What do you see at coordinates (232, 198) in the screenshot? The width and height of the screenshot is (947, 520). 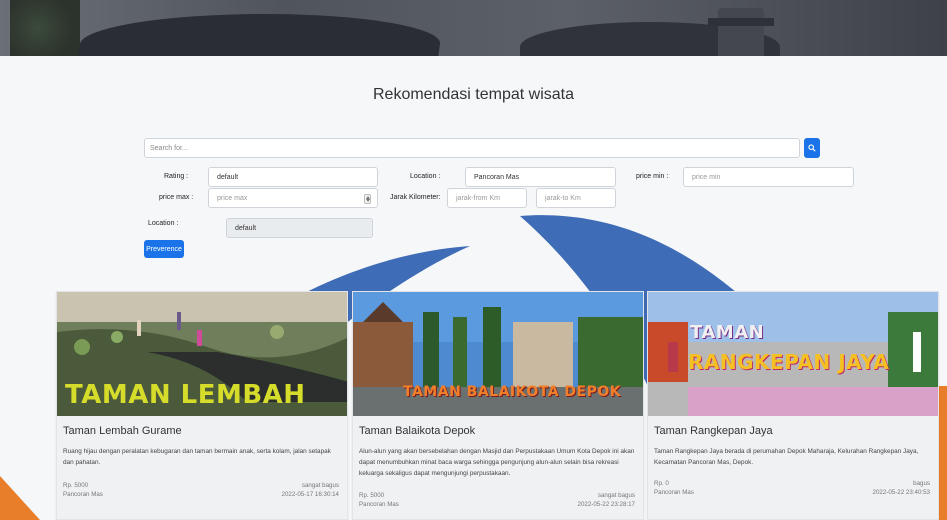 I see `price-max-placeholder: price max` at bounding box center [232, 198].